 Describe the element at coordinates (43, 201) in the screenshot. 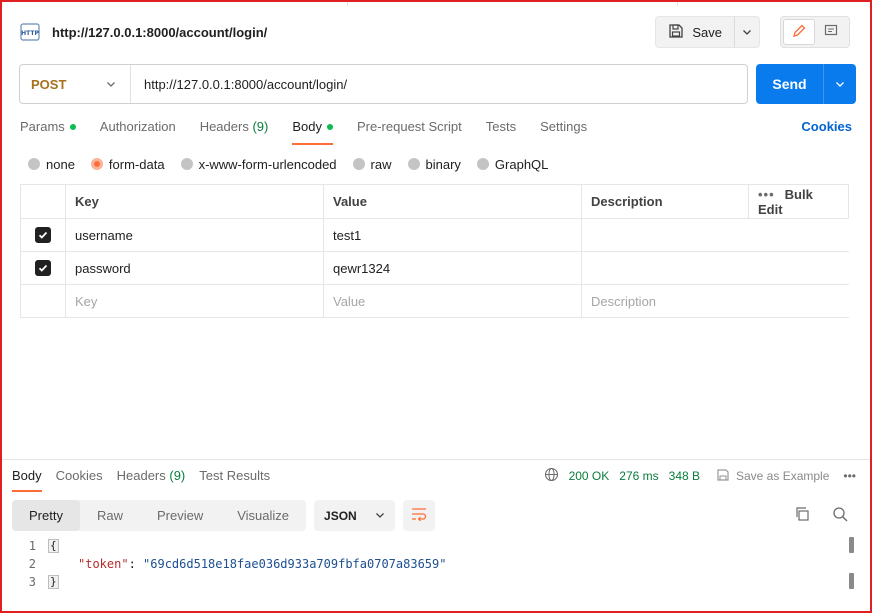

I see `table-header-check-cell` at that location.